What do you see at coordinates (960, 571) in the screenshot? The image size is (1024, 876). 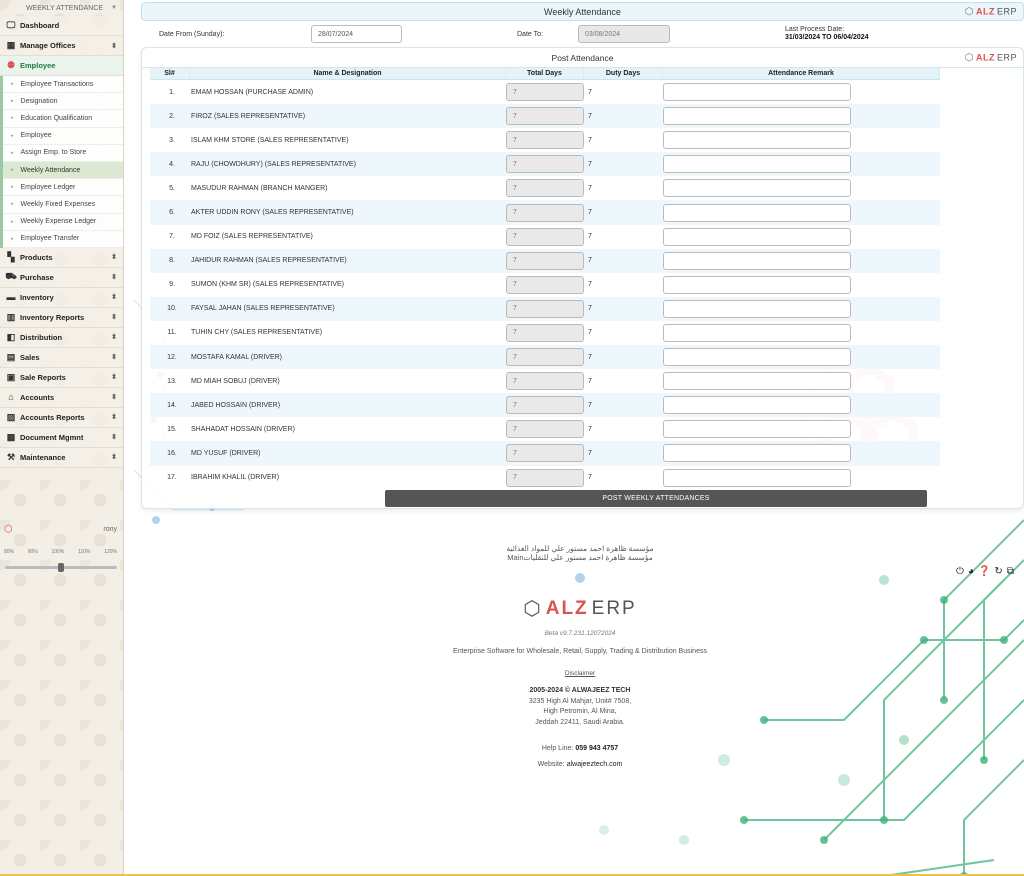 I see `power-icon: ⏻` at bounding box center [960, 571].